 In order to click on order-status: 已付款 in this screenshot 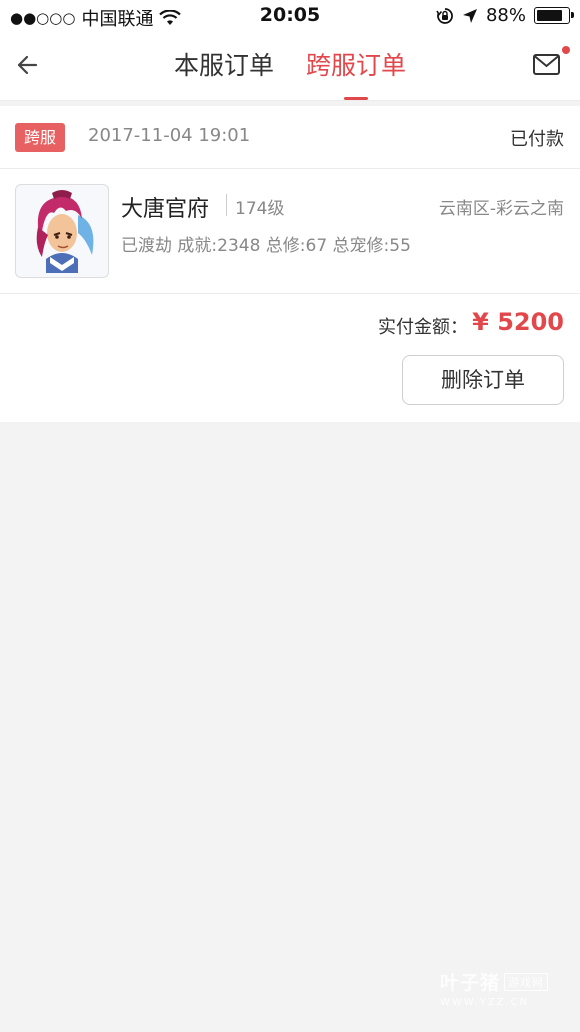, I will do `click(537, 139)`.